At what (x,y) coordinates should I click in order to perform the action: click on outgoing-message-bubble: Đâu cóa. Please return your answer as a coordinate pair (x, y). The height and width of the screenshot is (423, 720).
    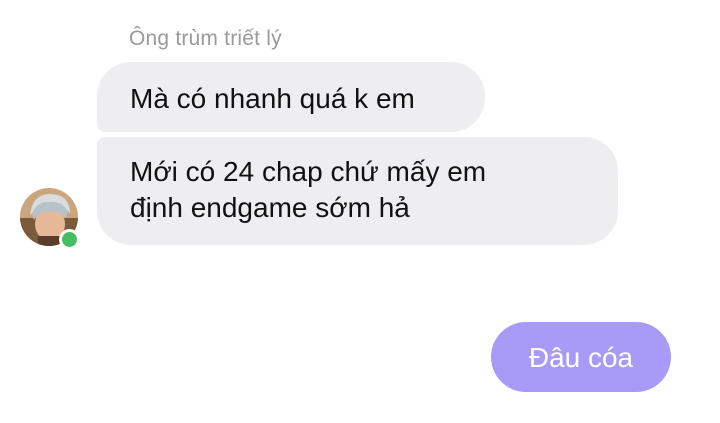
    Looking at the image, I should click on (581, 357).